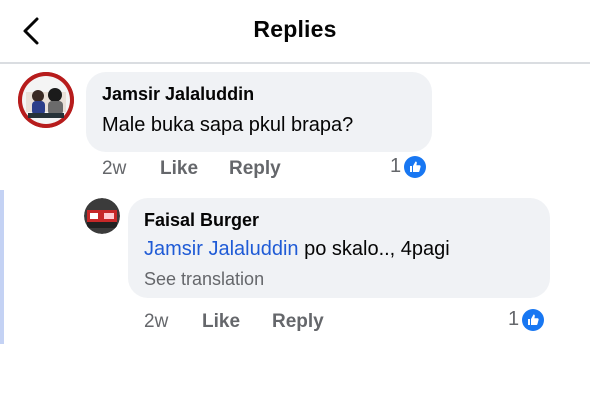  I want to click on reply-like-count: 1, so click(526, 319).